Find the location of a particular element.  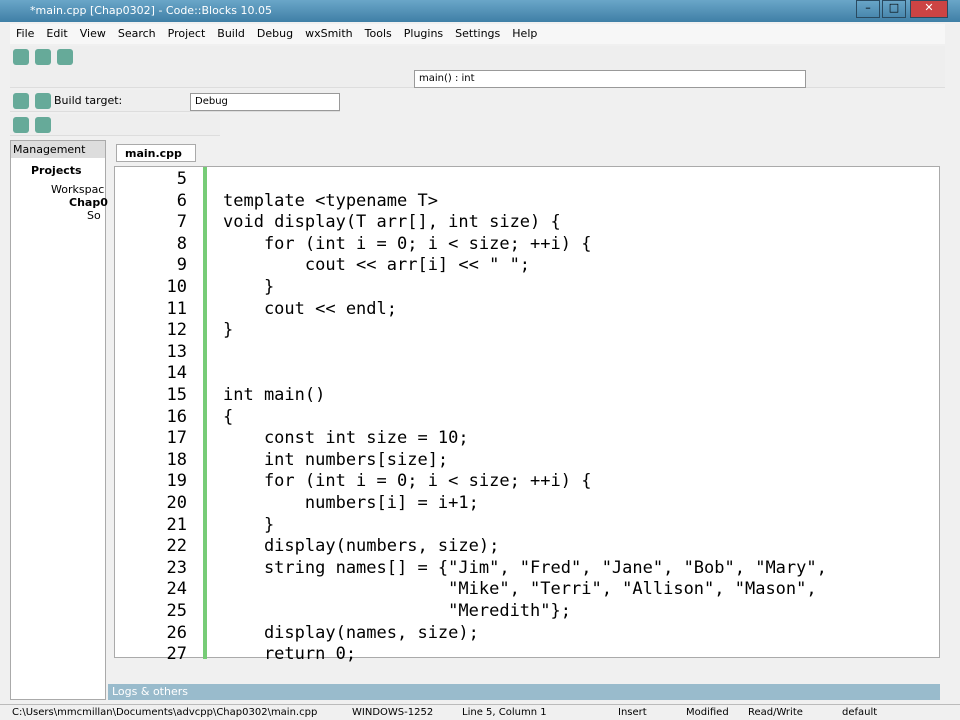

line-number: 14 is located at coordinates (176, 373).